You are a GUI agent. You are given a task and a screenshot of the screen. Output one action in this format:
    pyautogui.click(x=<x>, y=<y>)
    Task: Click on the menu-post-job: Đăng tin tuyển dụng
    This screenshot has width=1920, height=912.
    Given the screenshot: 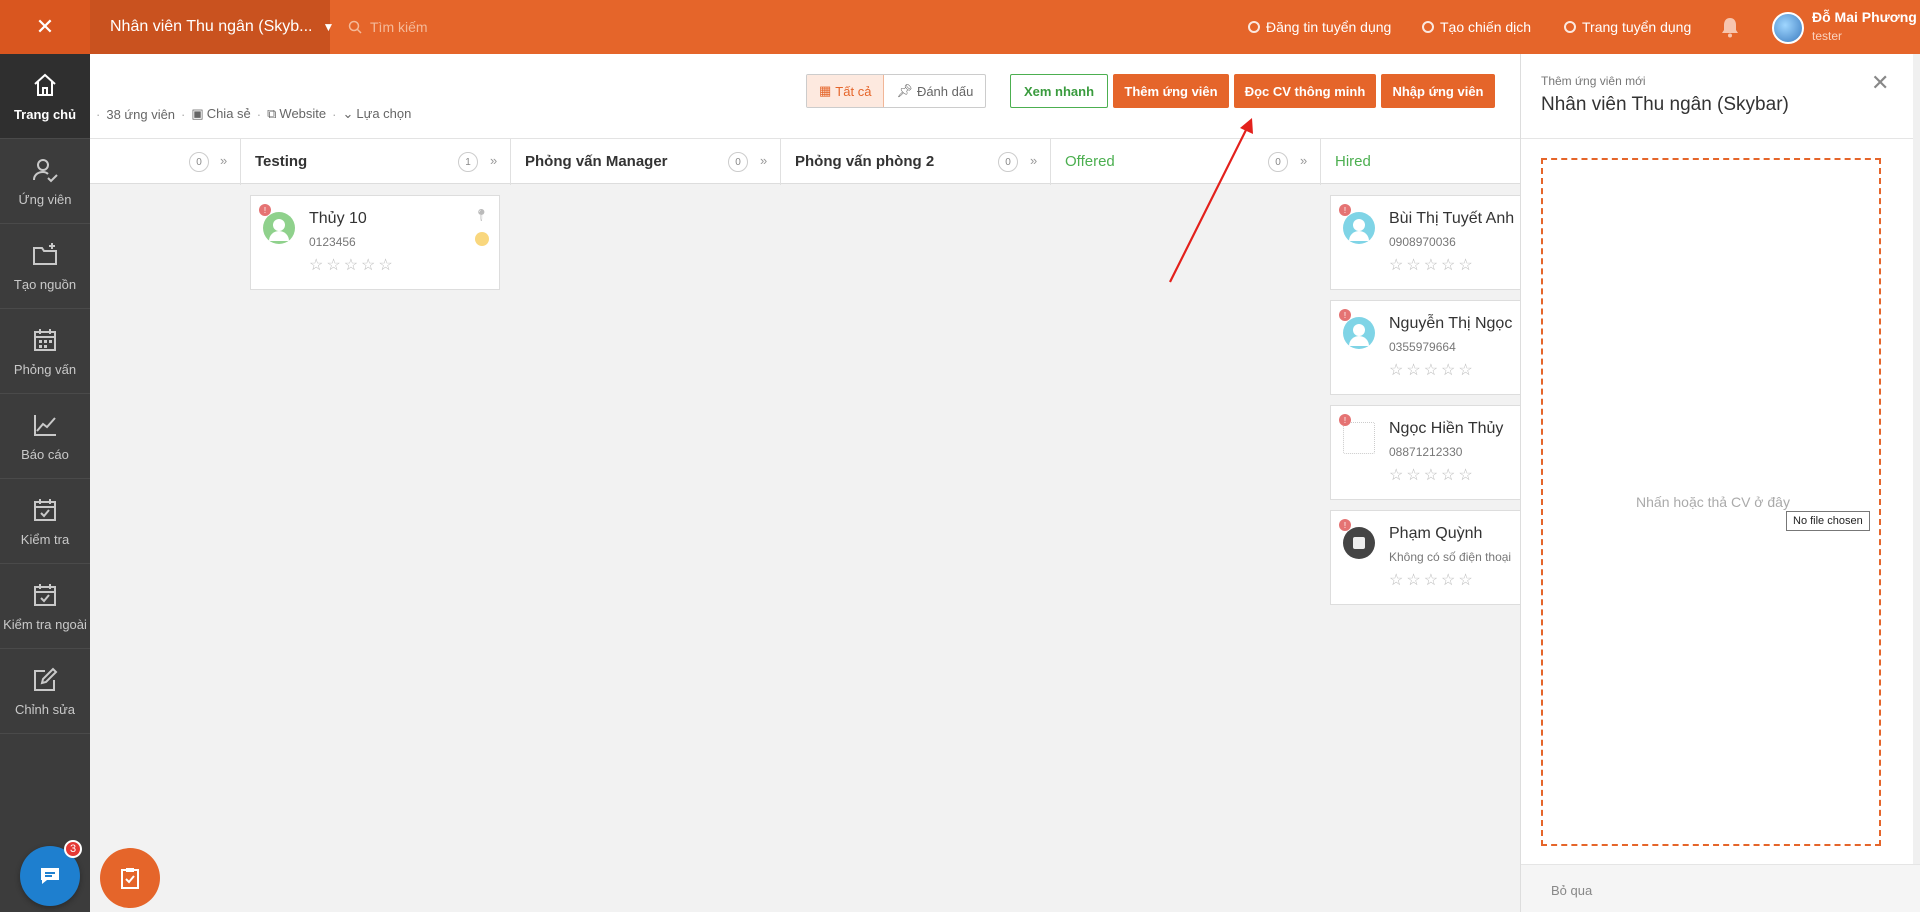 What is the action you would take?
    pyautogui.click(x=1319, y=27)
    